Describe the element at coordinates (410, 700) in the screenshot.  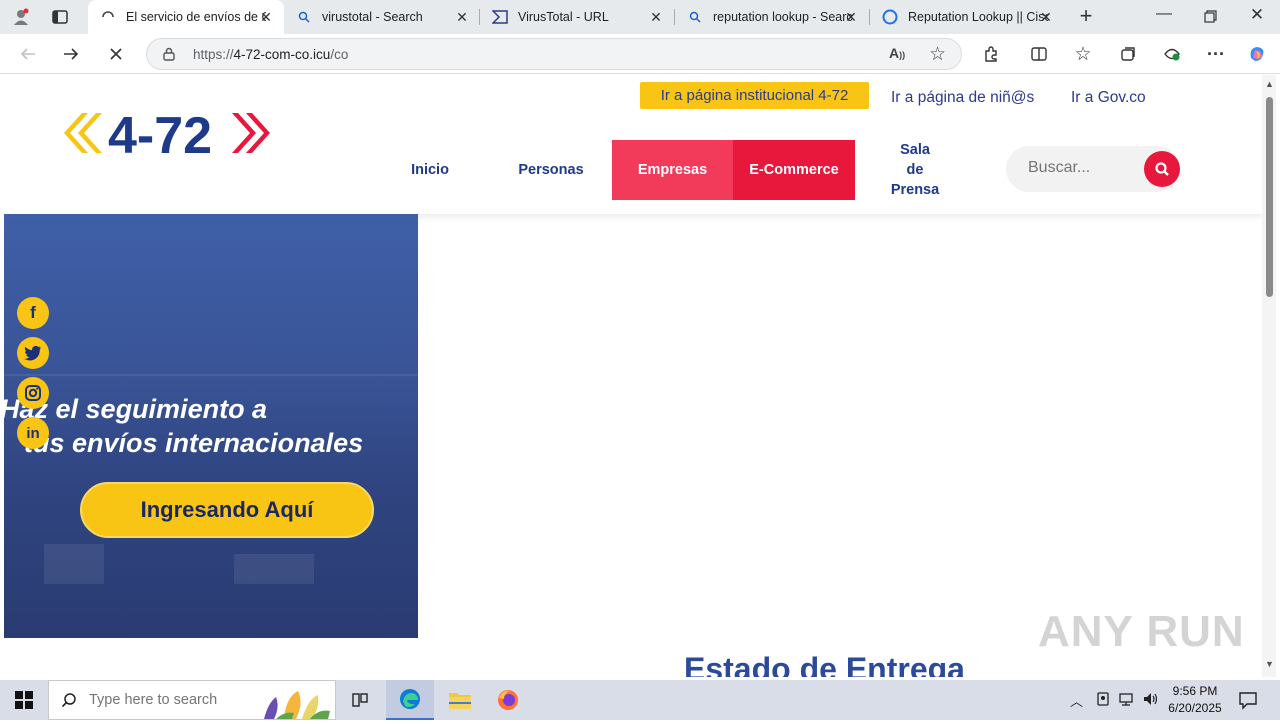
I see `edge-taskbar-icon` at that location.